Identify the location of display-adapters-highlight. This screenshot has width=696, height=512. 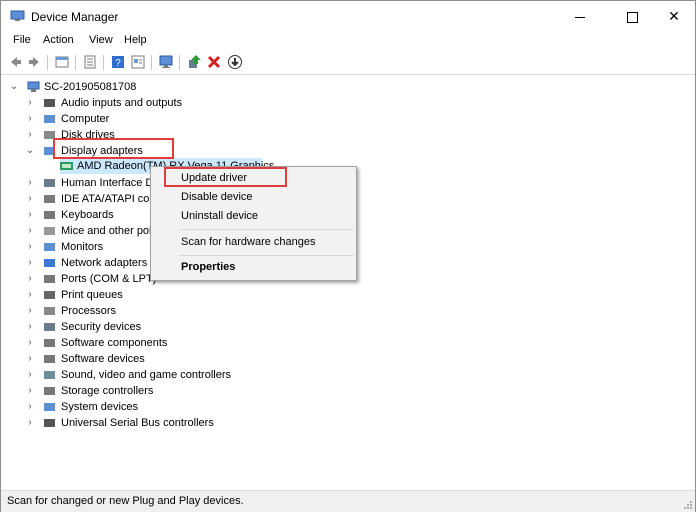
(113, 148).